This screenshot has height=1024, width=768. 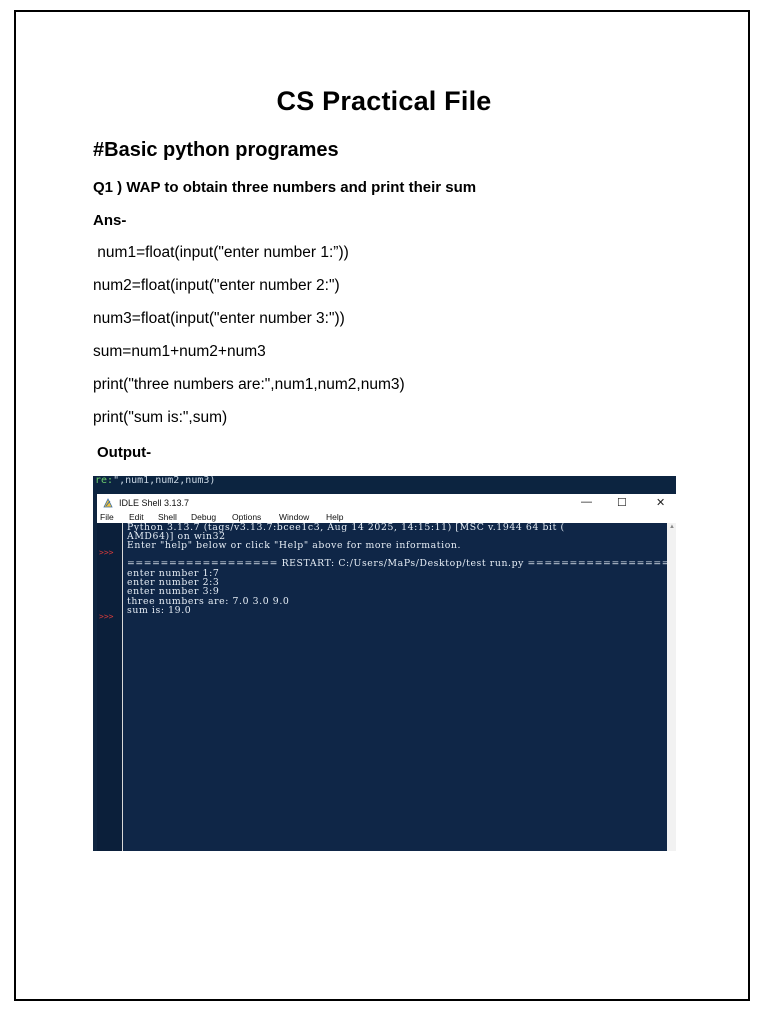 What do you see at coordinates (109, 687) in the screenshot?
I see `prompt-gutter: >>> >>>` at bounding box center [109, 687].